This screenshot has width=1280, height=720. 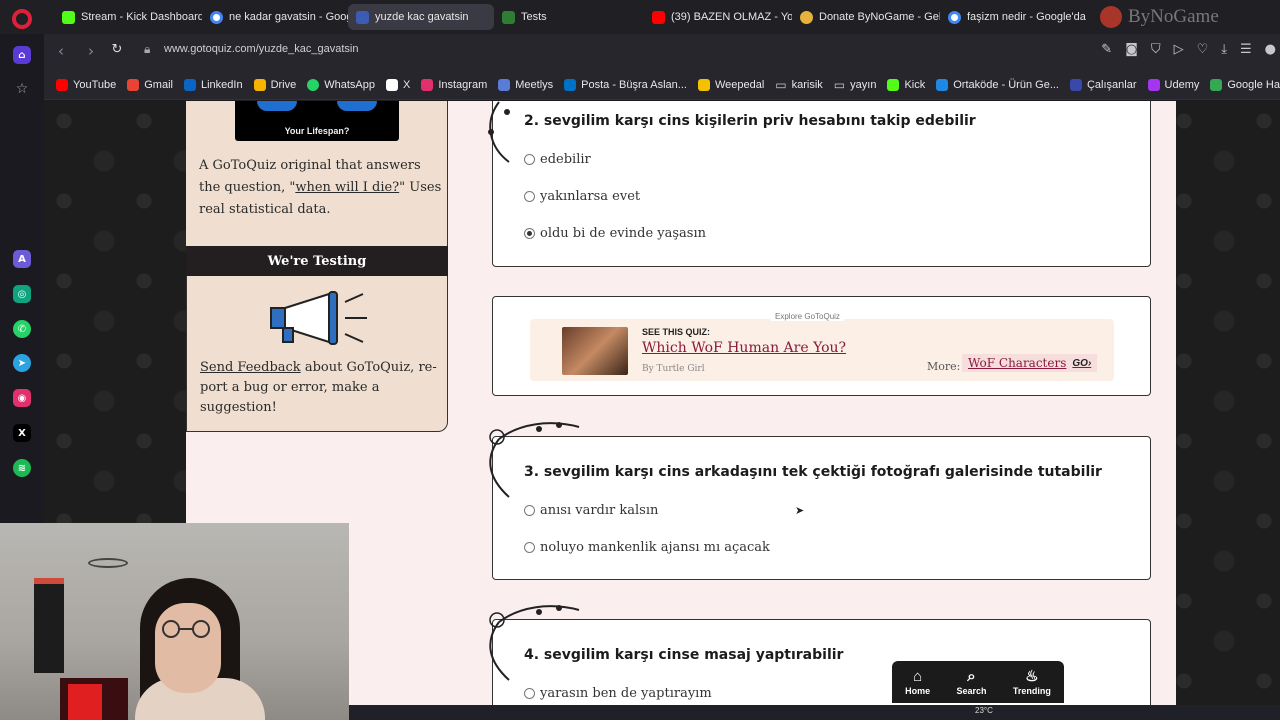 What do you see at coordinates (1179, 49) in the screenshot?
I see `play-icon: ▷` at bounding box center [1179, 49].